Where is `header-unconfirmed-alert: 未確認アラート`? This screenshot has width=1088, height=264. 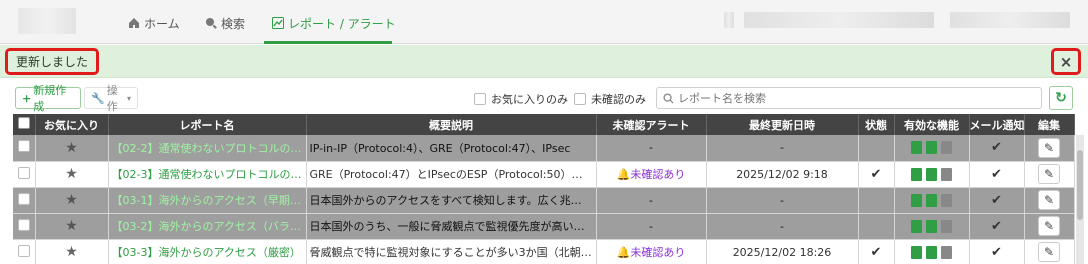
header-unconfirmed-alert: 未確認アラート is located at coordinates (651, 124).